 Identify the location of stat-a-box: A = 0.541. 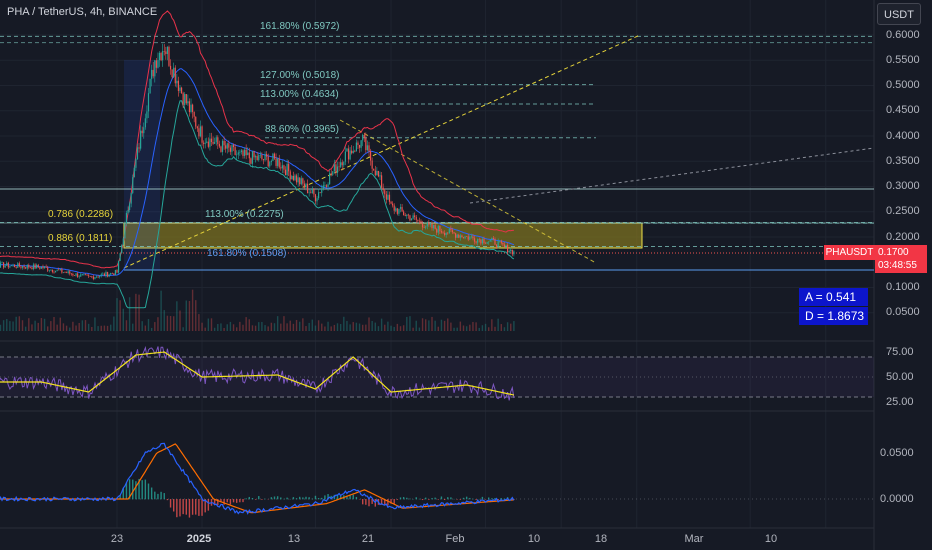
(833, 297).